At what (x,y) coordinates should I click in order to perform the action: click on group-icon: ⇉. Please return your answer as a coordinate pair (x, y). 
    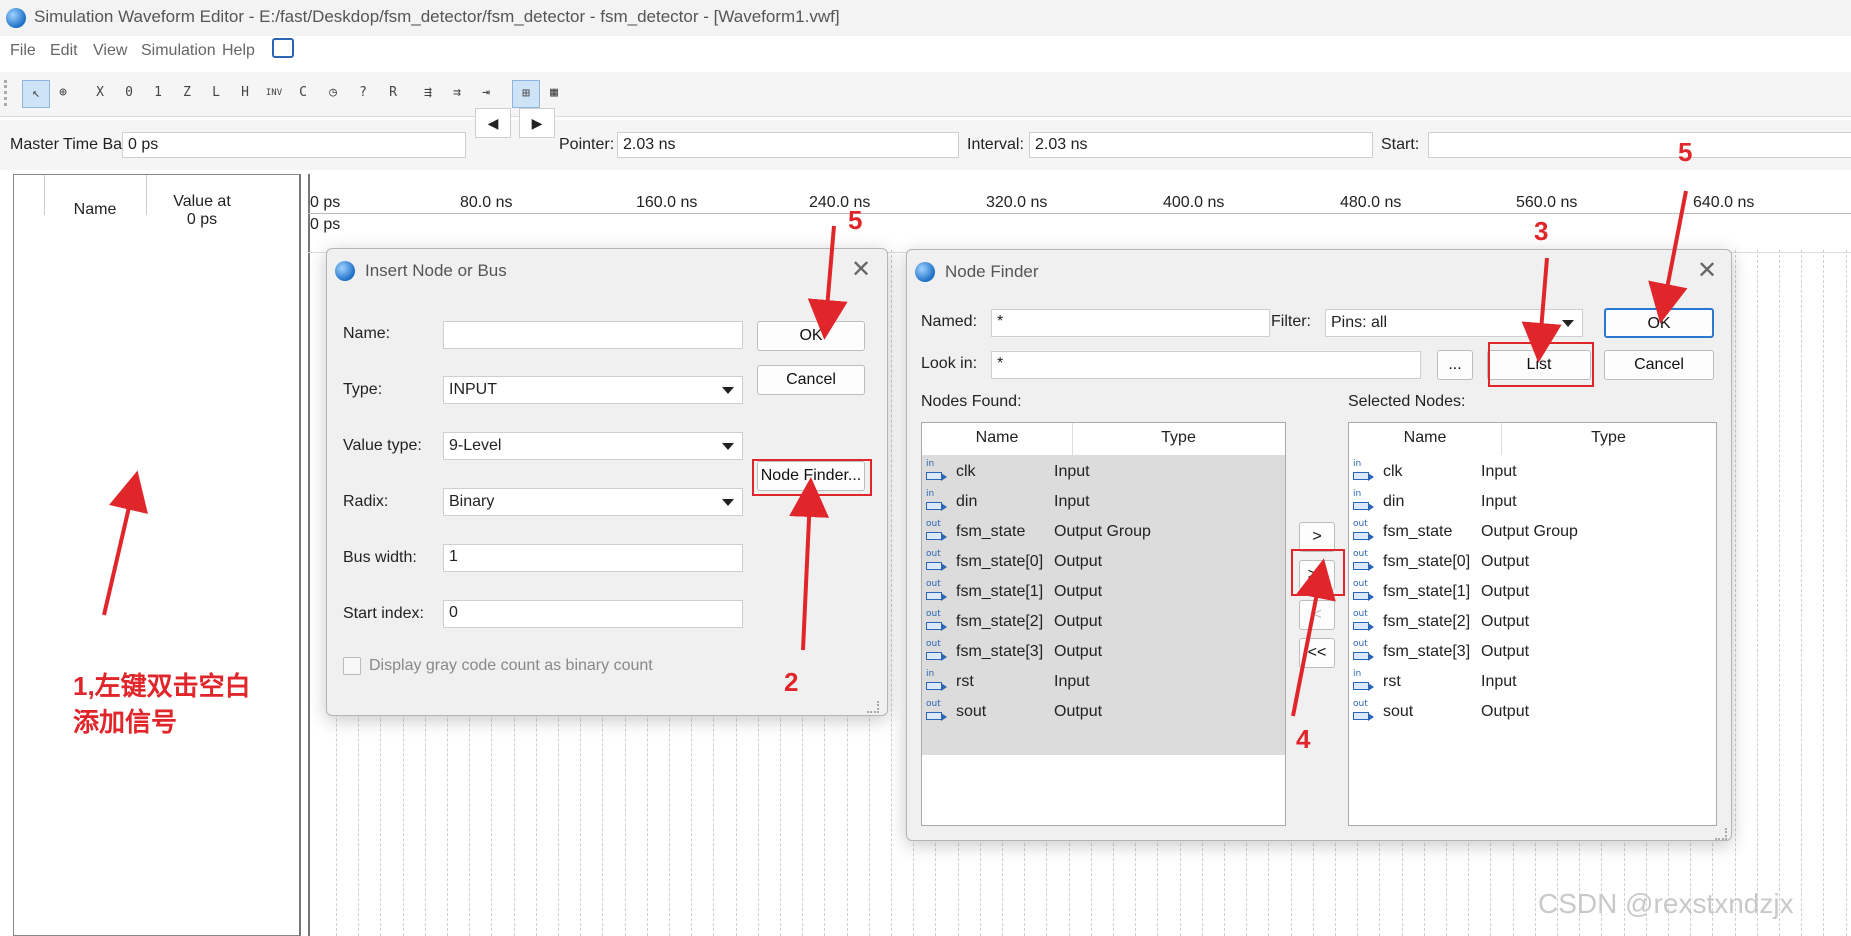
    Looking at the image, I should click on (457, 93).